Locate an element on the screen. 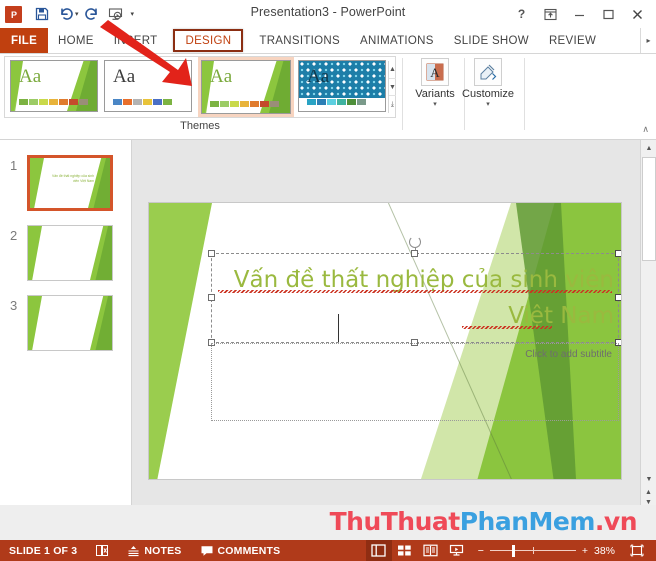  notes-button: NOTES is located at coordinates (154, 550).